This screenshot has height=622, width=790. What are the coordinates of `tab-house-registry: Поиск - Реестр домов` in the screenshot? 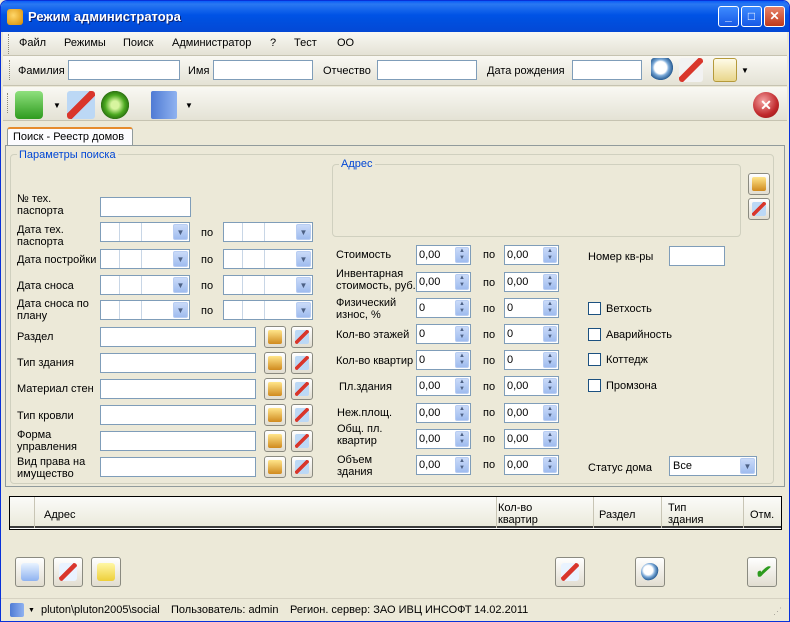 It's located at (70, 136).